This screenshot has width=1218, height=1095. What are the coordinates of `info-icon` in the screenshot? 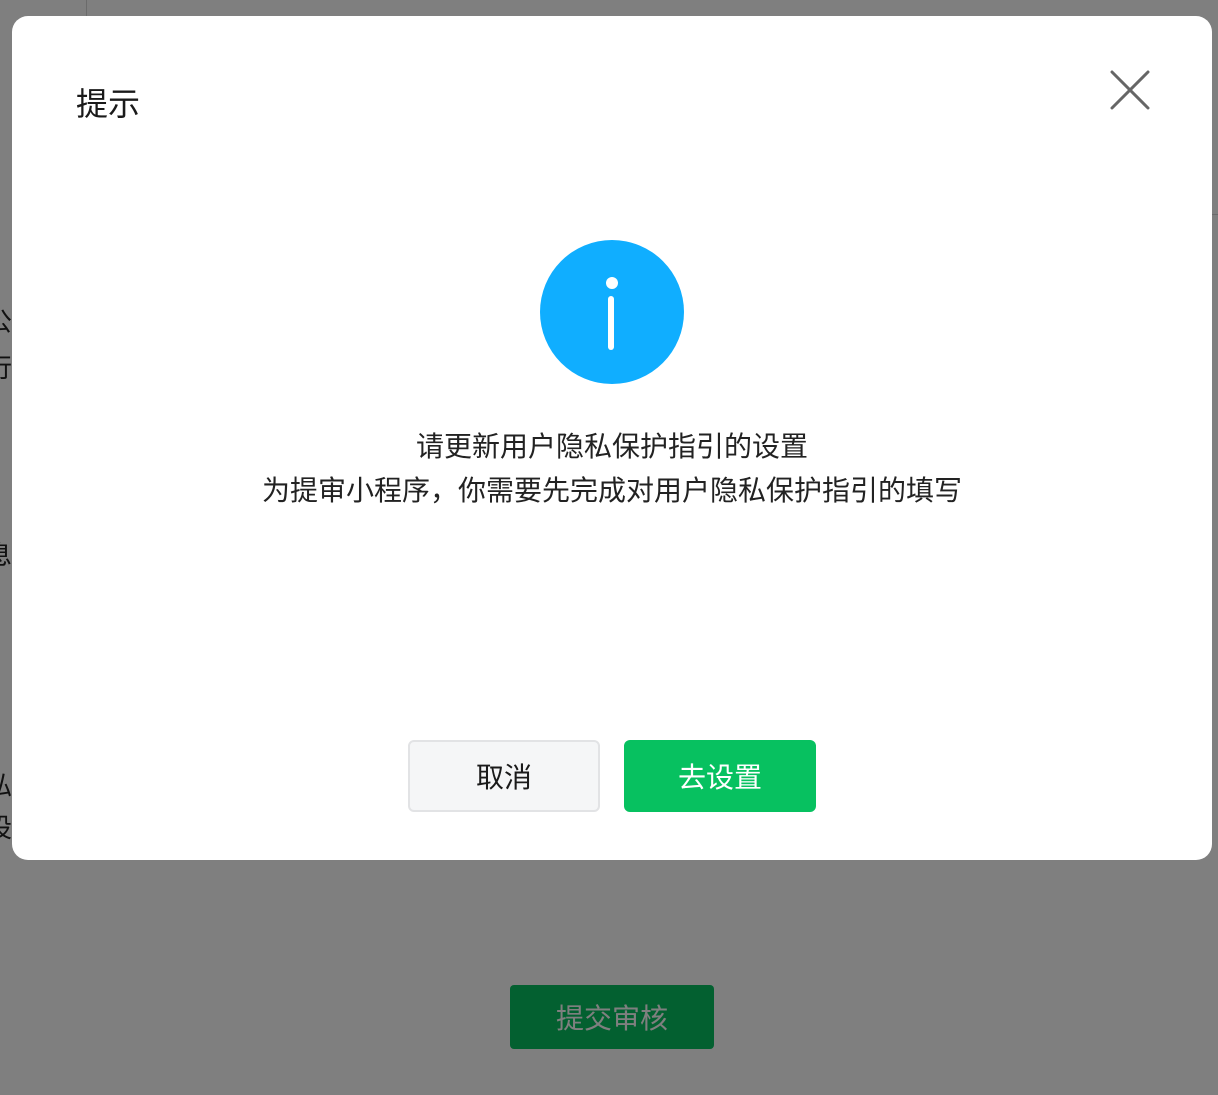 It's located at (612, 312).